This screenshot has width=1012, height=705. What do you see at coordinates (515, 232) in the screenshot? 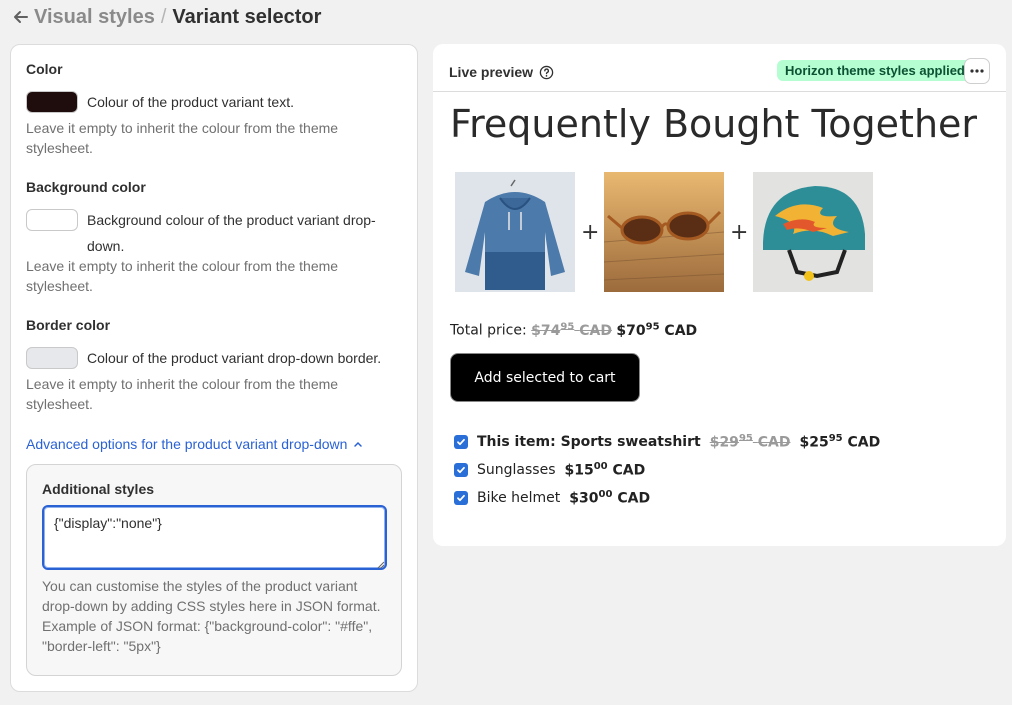
I see `hoodie-image` at bounding box center [515, 232].